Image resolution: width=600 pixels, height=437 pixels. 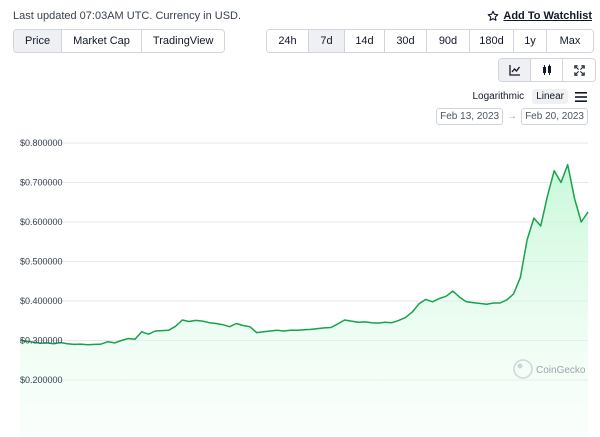 What do you see at coordinates (570, 41) in the screenshot?
I see `range-max: Max` at bounding box center [570, 41].